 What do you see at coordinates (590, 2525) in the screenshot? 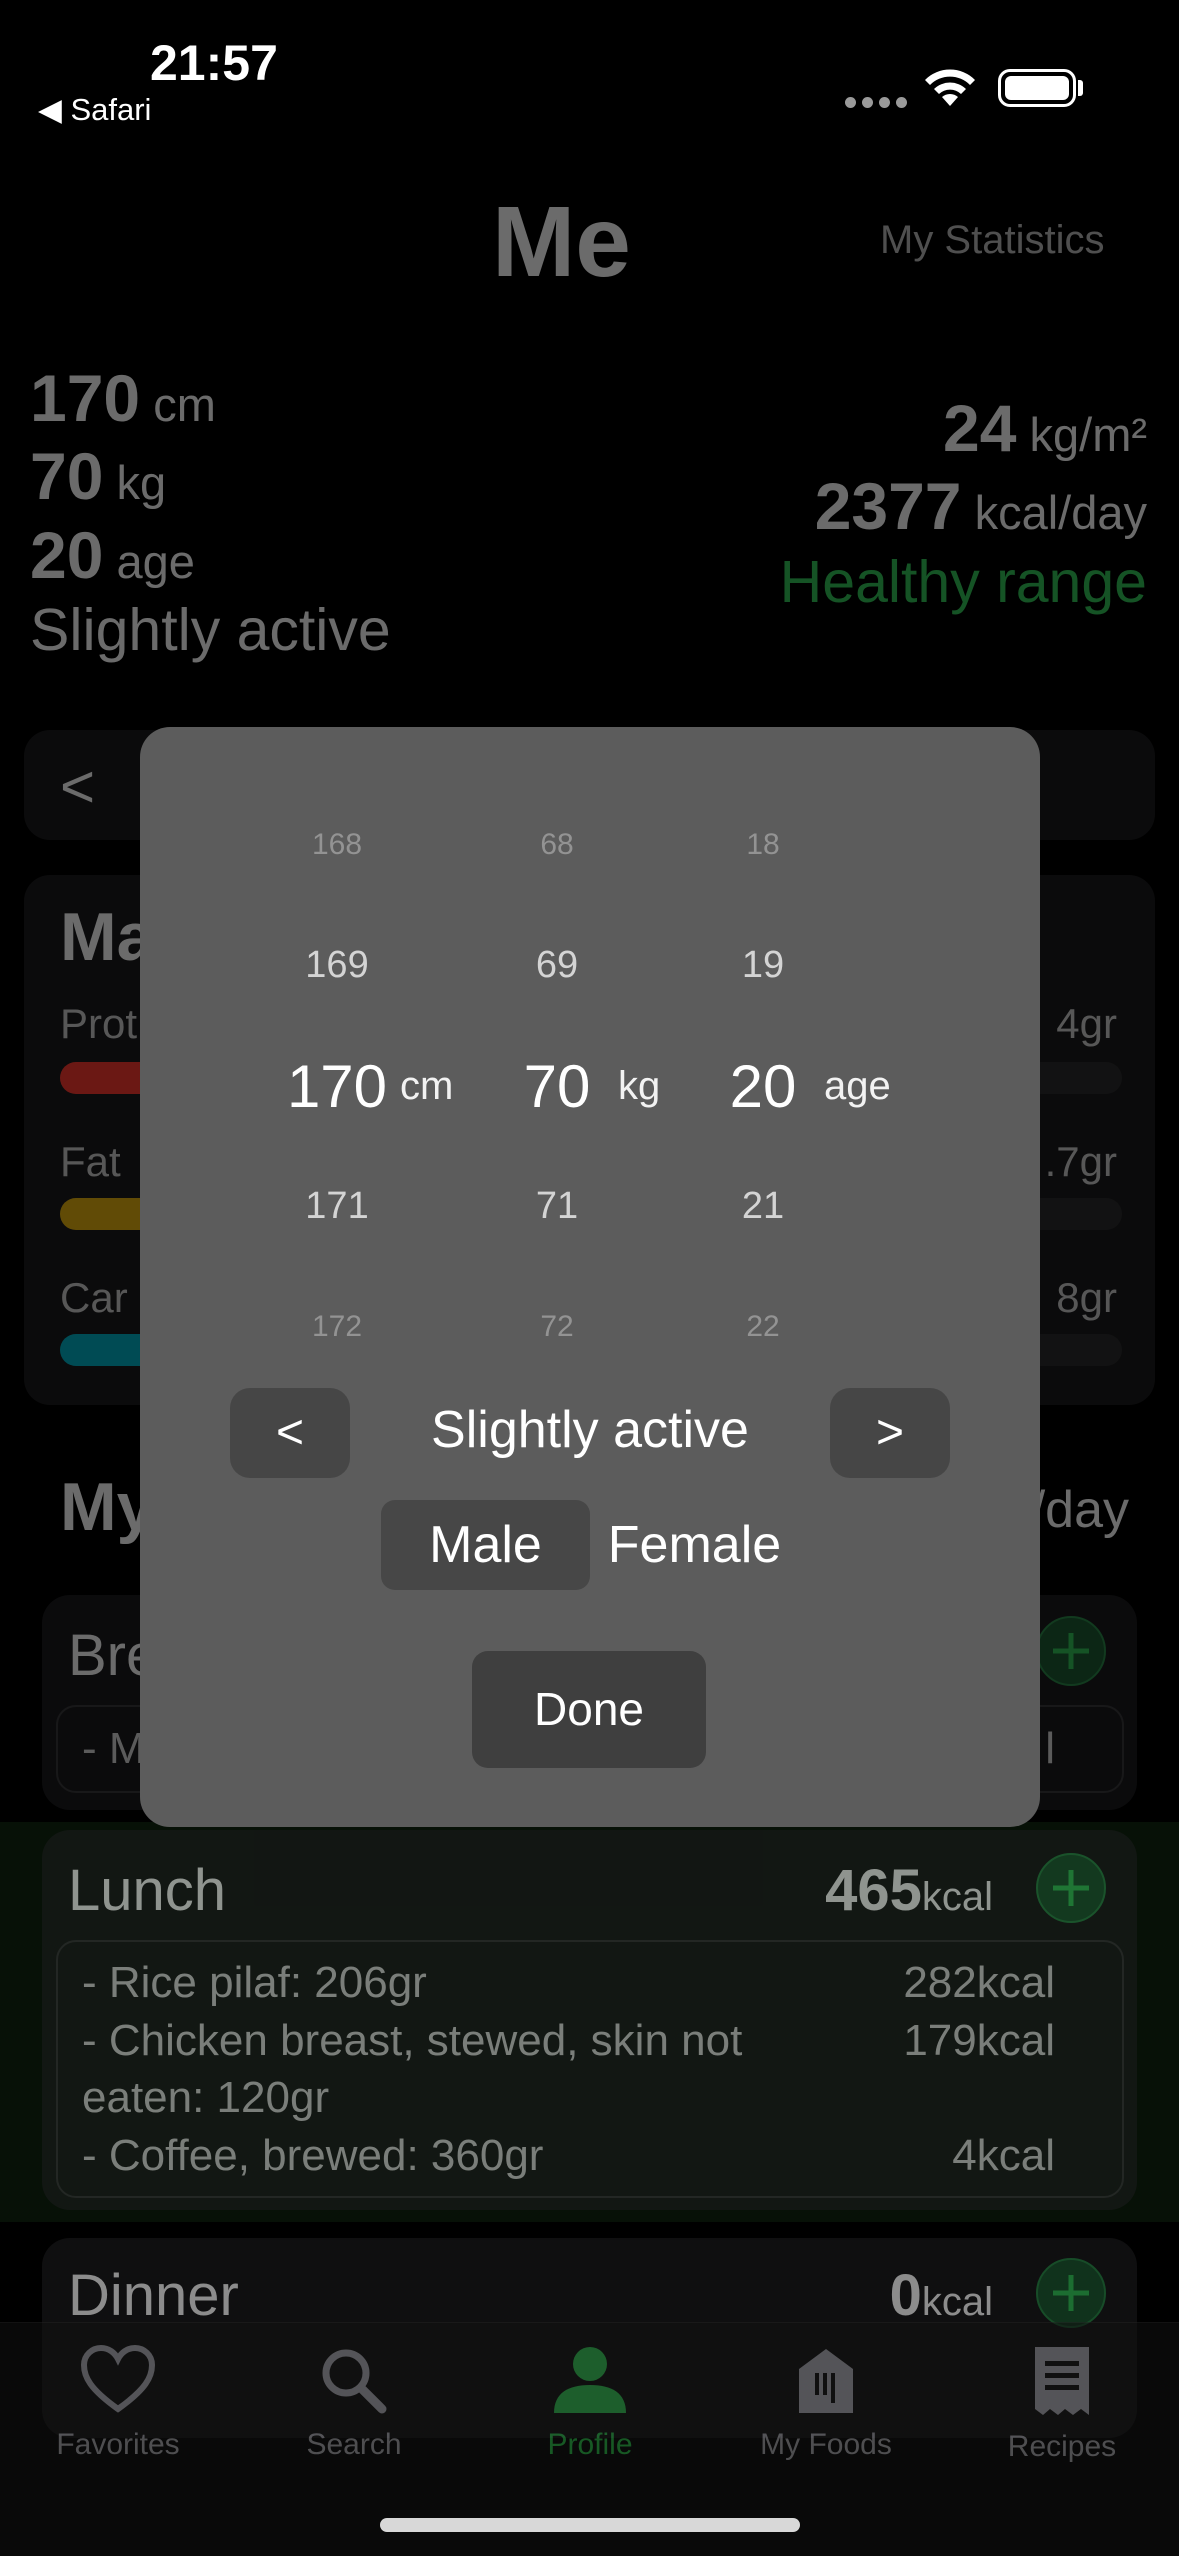
I see `home-indicator` at bounding box center [590, 2525].